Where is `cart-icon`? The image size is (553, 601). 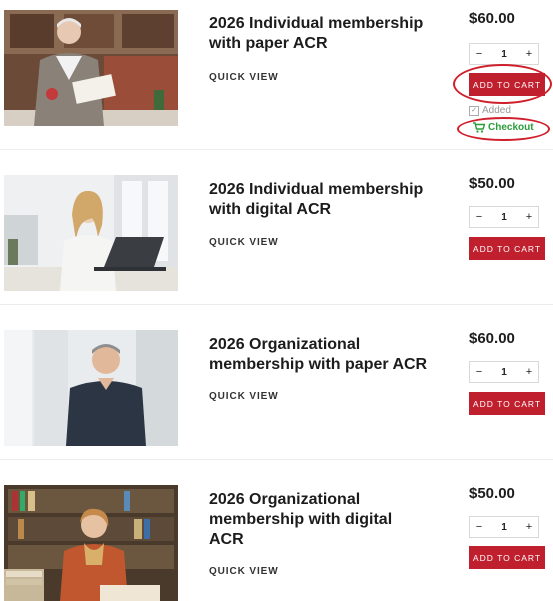
cart-icon is located at coordinates (479, 127).